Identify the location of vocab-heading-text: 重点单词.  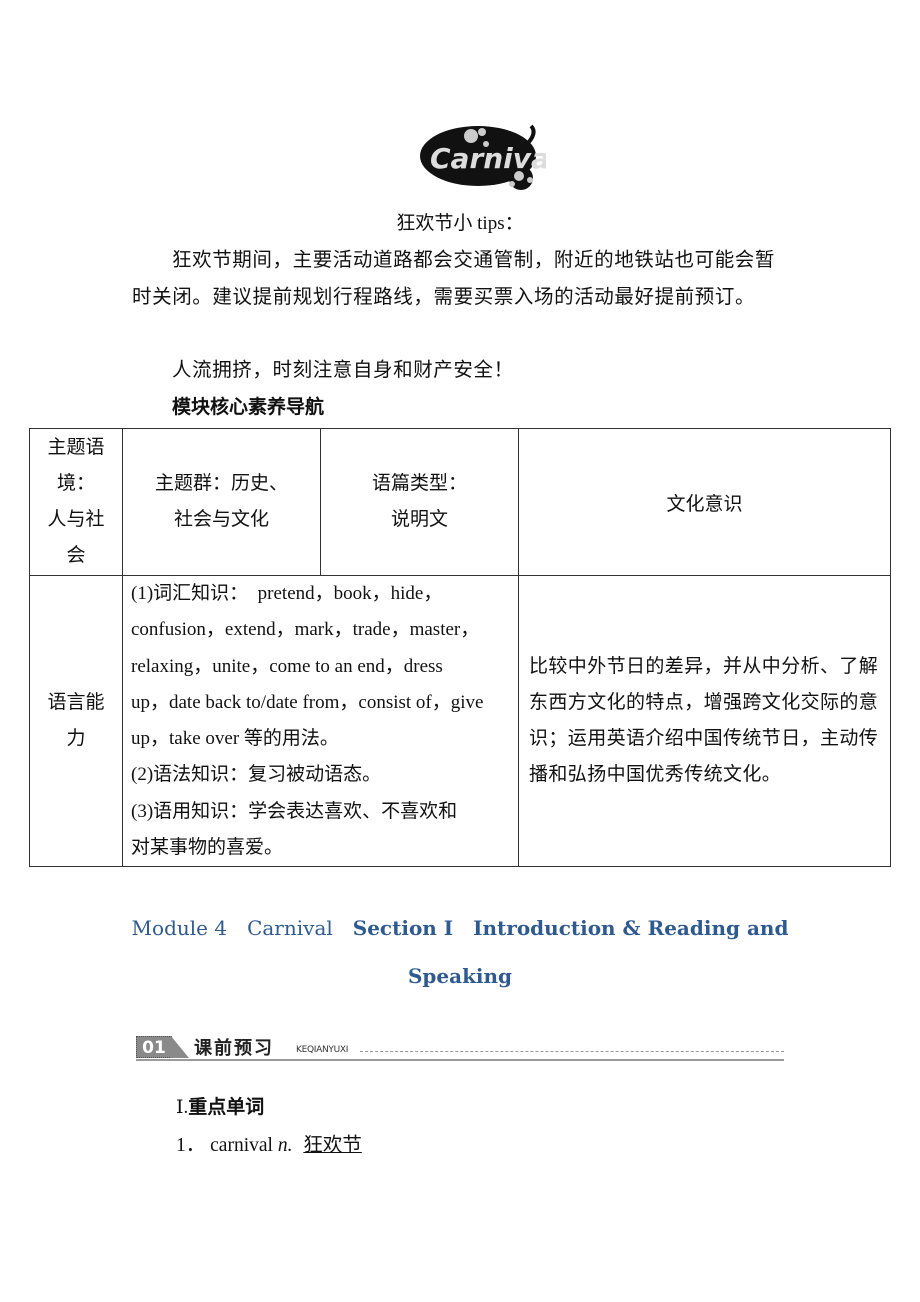
(226, 1107).